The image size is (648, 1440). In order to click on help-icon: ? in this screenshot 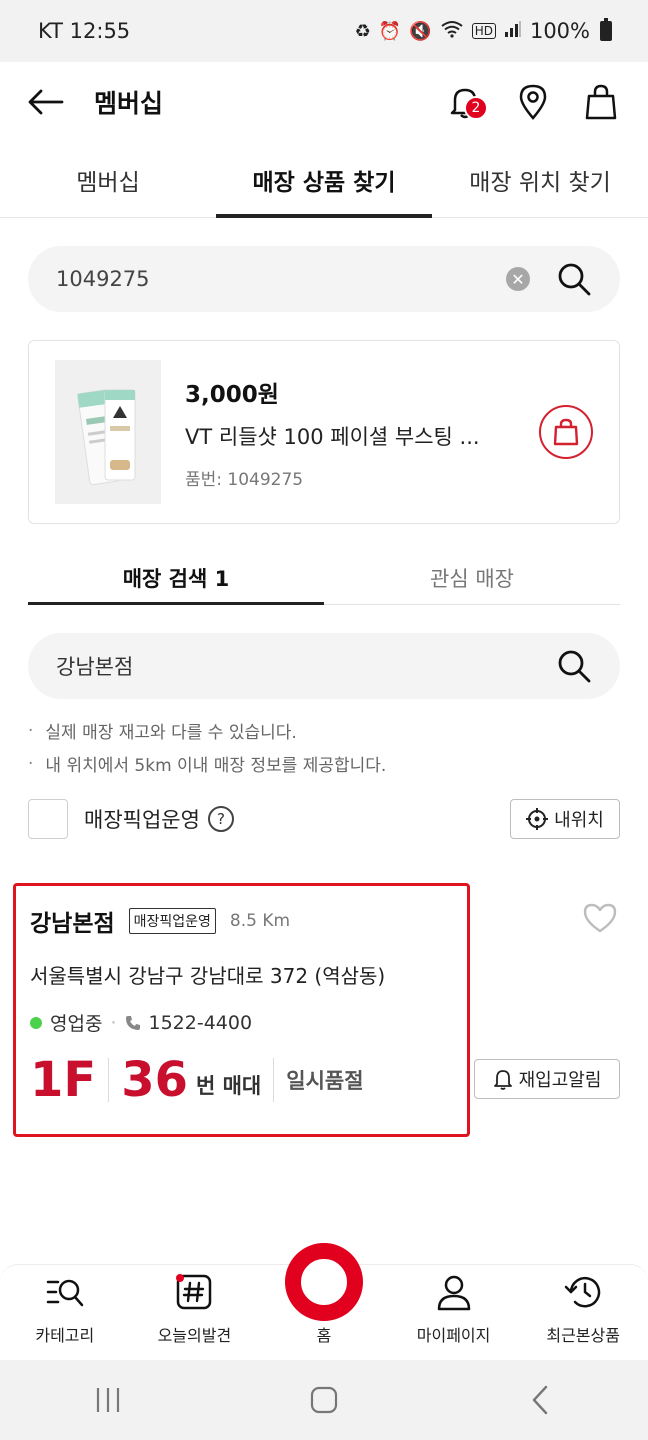, I will do `click(220, 819)`.